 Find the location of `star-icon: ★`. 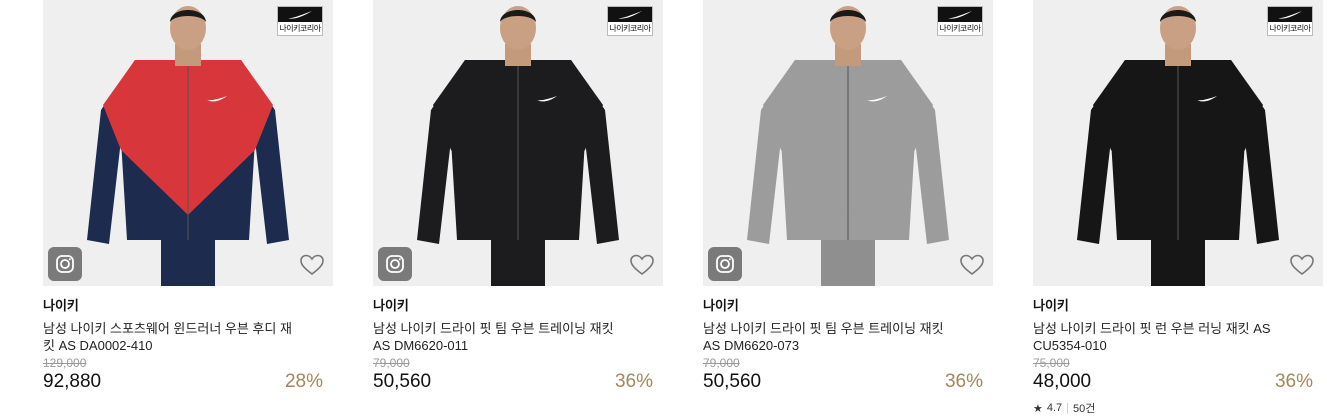

star-icon: ★ is located at coordinates (1038, 408).